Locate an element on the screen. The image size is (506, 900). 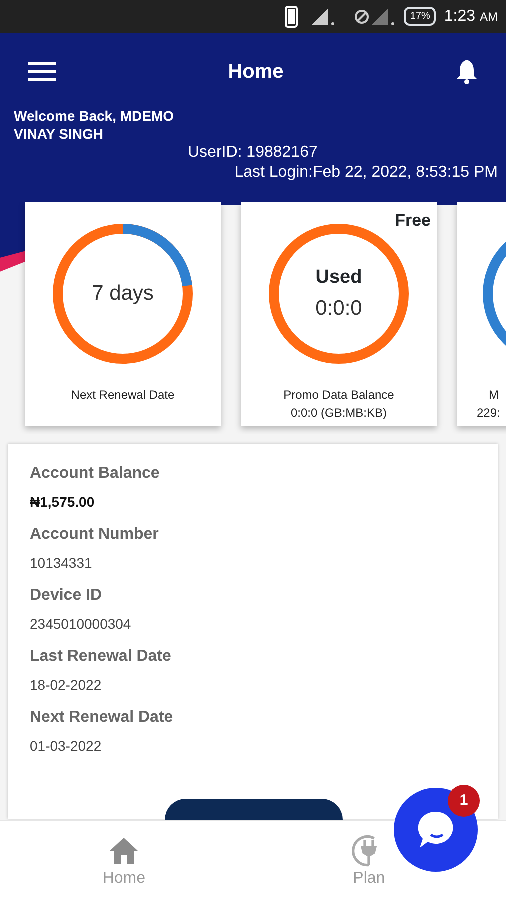
last-login: Last Login:Feb 22, 2022, 8:53:15 PM is located at coordinates (366, 173).